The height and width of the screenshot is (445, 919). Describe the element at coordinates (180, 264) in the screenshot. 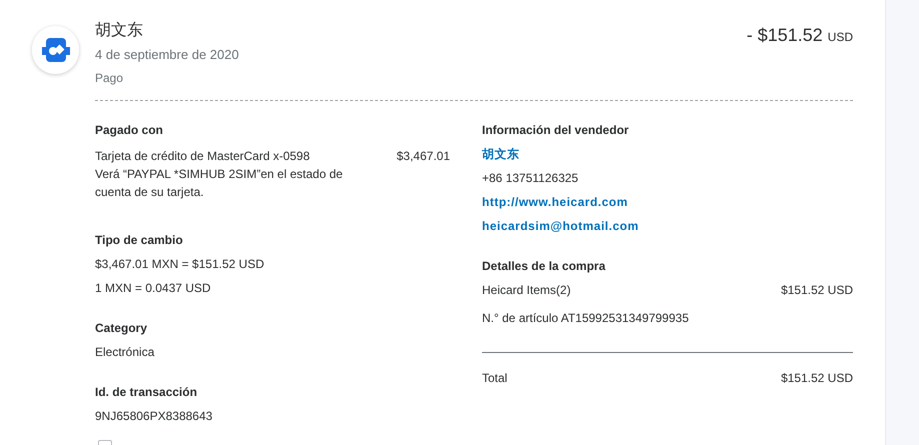

I see `exchange-rate: $3,467.01 MXN = $151.52 USD` at that location.